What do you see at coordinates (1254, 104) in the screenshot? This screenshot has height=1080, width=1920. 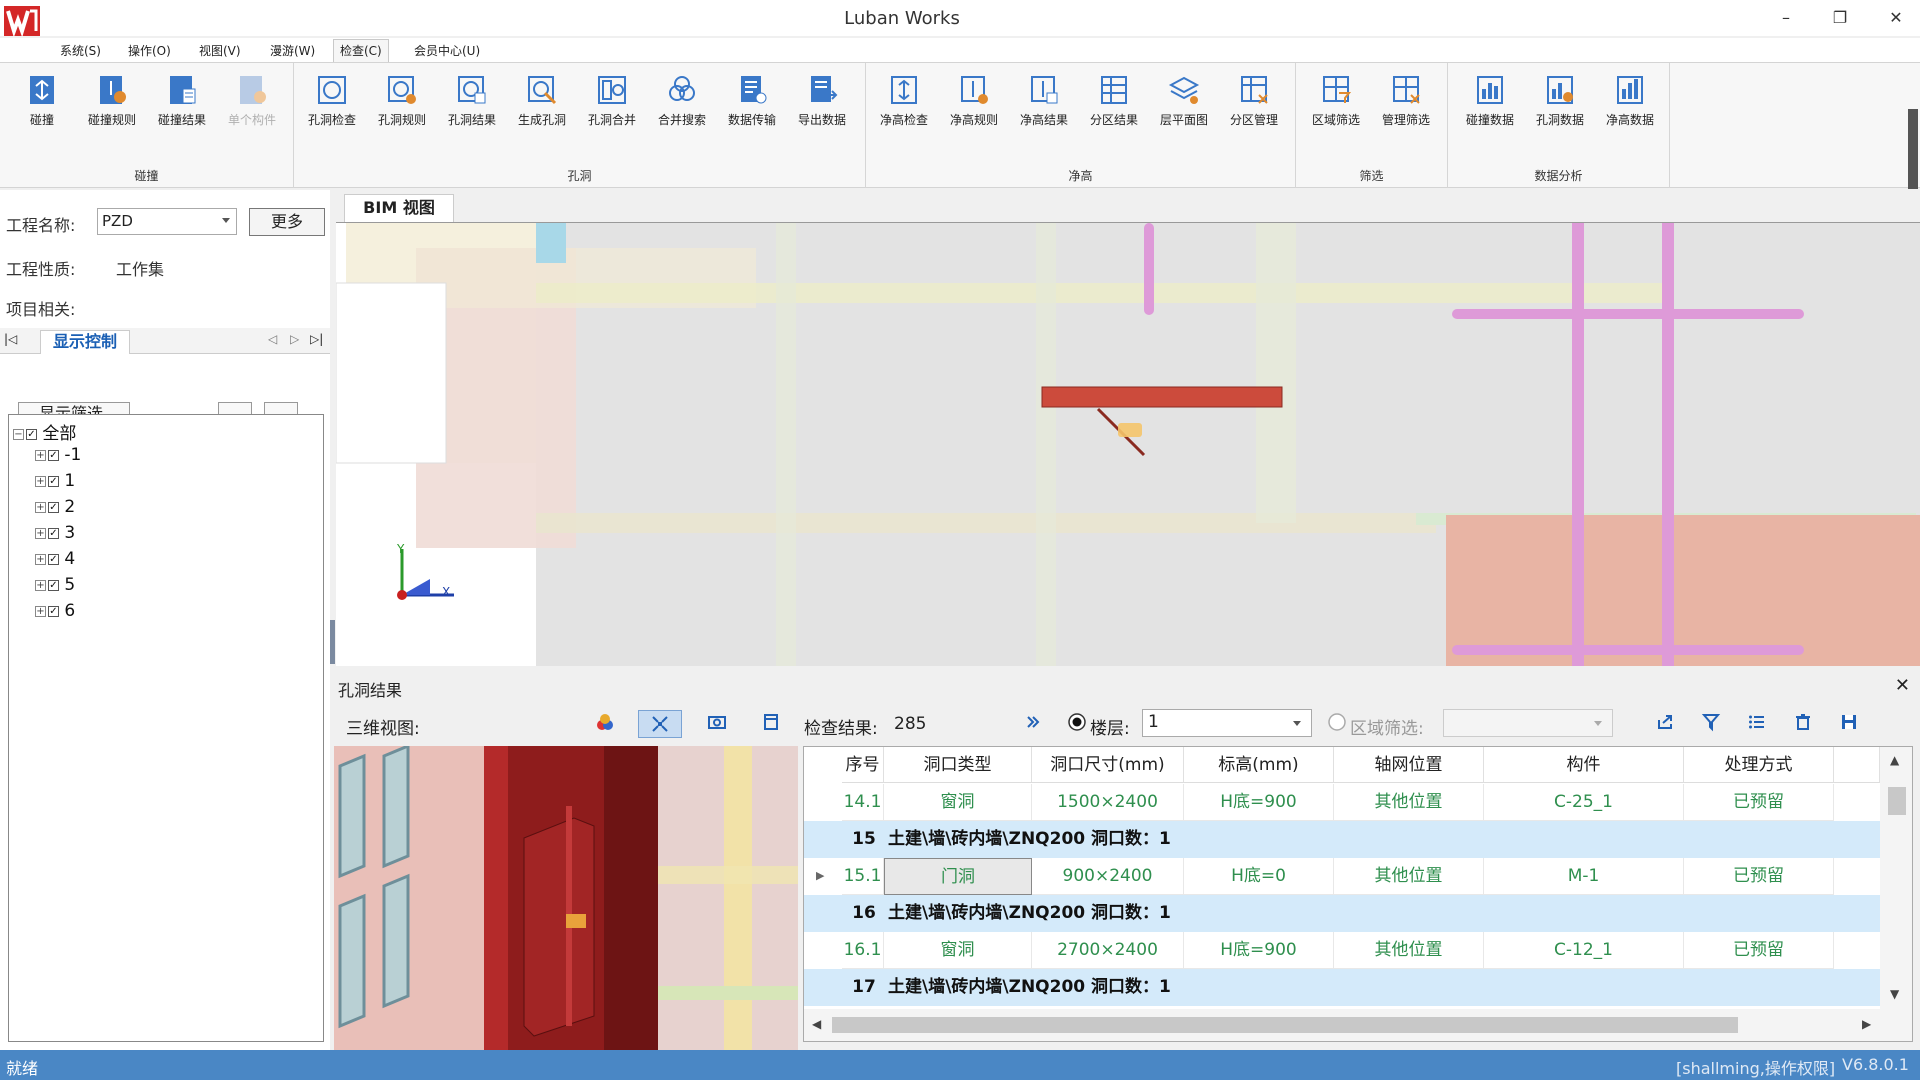 I see `zone-manage-button: 分区管理` at bounding box center [1254, 104].